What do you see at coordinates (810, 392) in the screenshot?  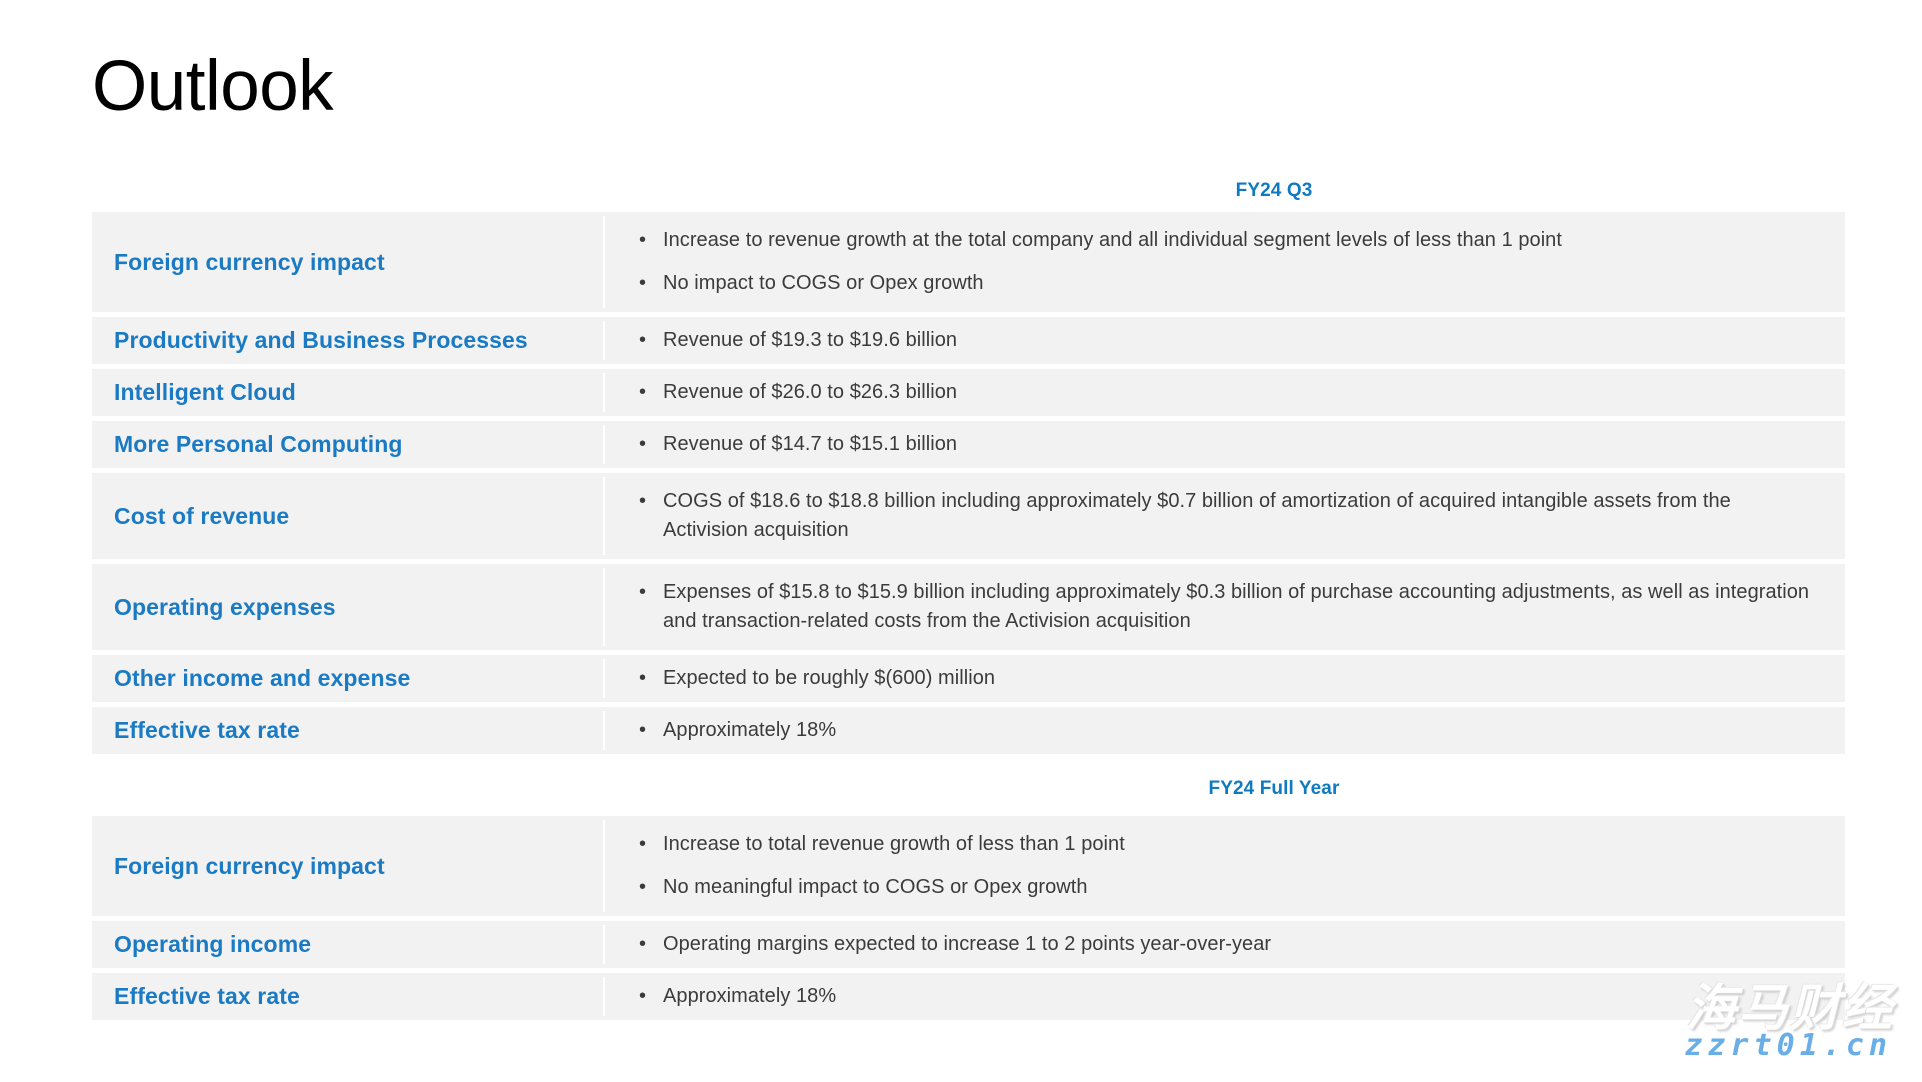 I see `bullet-text: Revenue of $26.0 to $26.3 billion` at bounding box center [810, 392].